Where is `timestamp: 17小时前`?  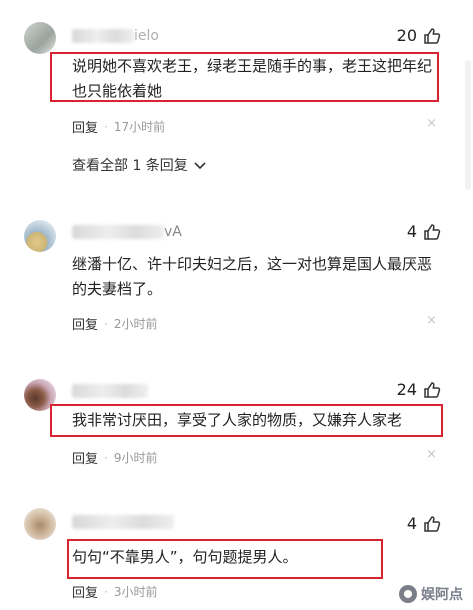 timestamp: 17小时前 is located at coordinates (139, 127).